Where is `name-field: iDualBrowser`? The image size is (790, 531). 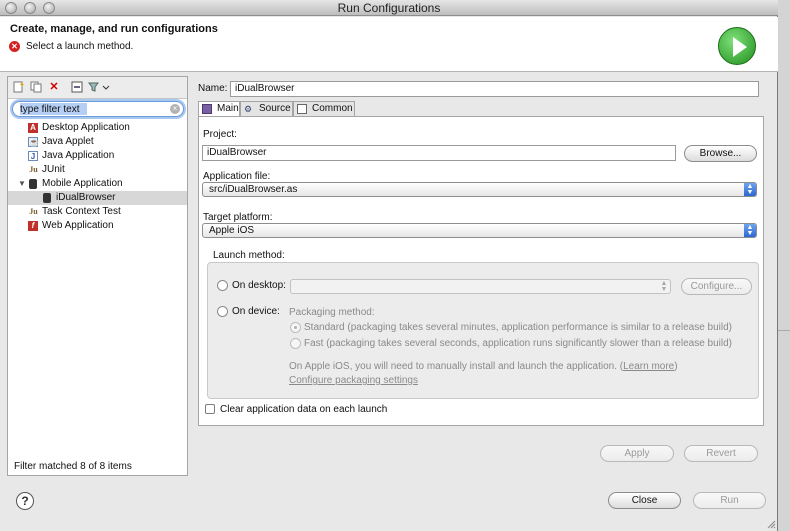
name-field: iDualBrowser is located at coordinates (494, 89).